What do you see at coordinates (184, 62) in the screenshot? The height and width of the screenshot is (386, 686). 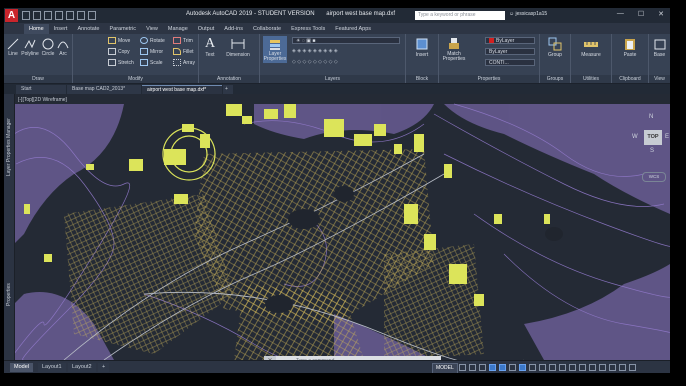 I see `array-tool: Array` at bounding box center [184, 62].